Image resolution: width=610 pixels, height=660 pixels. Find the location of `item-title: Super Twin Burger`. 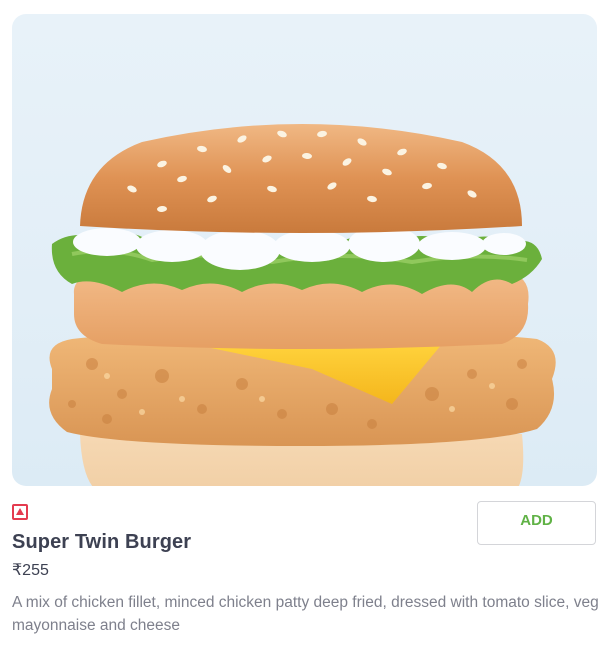

item-title: Super Twin Burger is located at coordinates (102, 542).